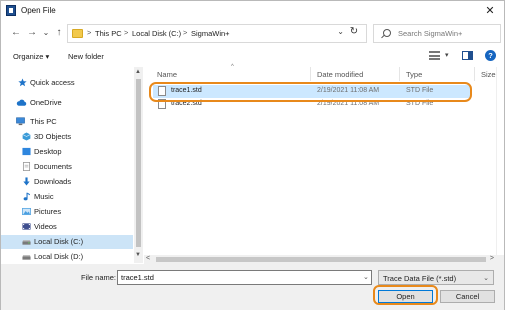 The width and height of the screenshot is (505, 310). I want to click on sidebar-item-label: Local Disk (C:), so click(59, 241).